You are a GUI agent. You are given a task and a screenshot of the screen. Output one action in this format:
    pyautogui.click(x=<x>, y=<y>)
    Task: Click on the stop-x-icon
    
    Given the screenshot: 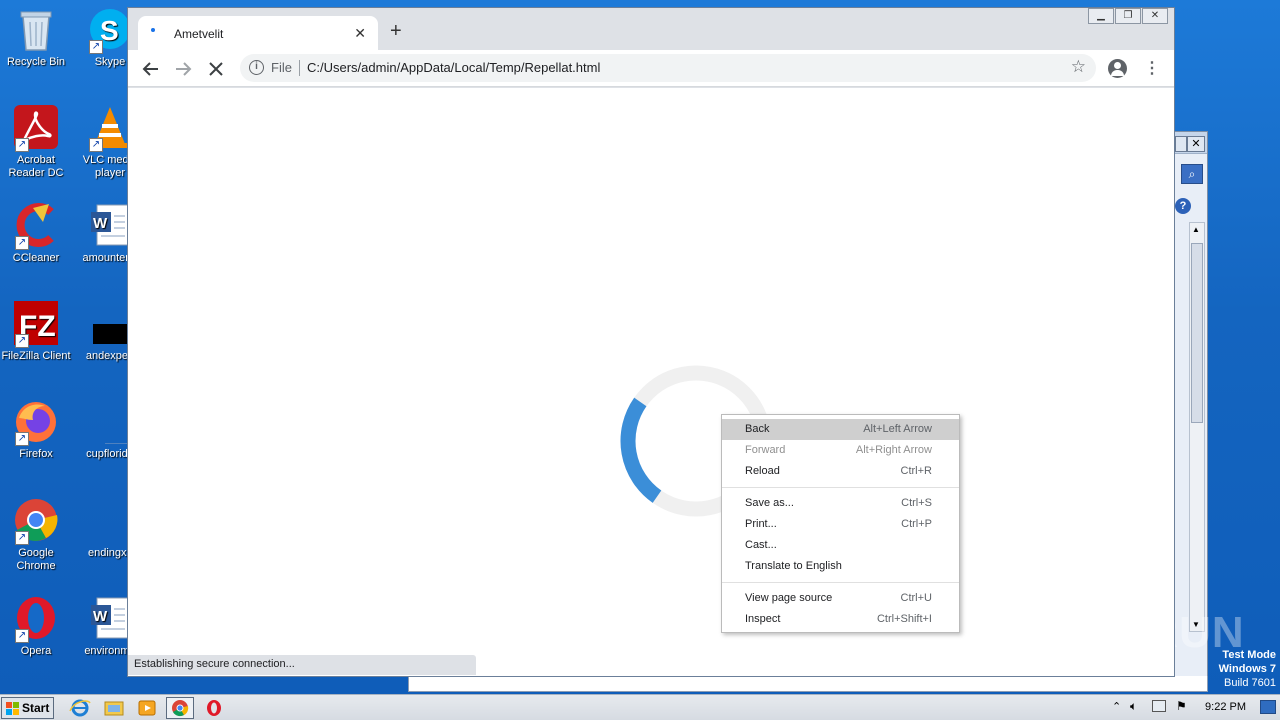 What is the action you would take?
    pyautogui.click(x=216, y=69)
    